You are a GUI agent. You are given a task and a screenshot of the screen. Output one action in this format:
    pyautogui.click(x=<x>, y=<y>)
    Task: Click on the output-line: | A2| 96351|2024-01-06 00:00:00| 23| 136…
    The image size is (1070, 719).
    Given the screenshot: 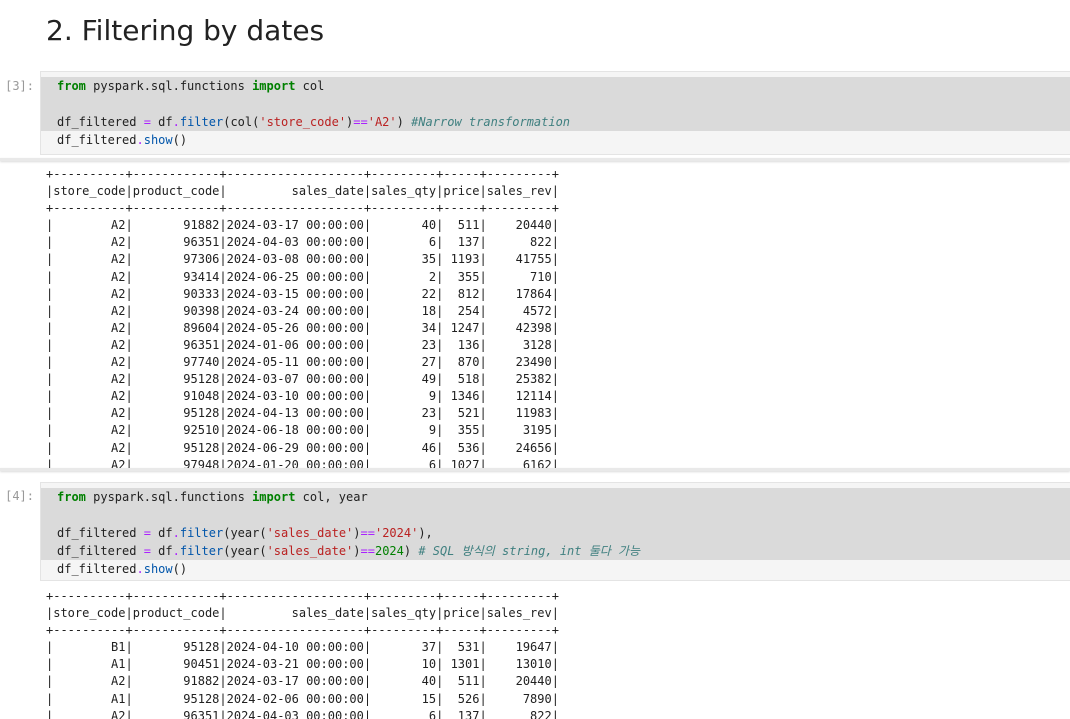 What is the action you would take?
    pyautogui.click(x=302, y=344)
    